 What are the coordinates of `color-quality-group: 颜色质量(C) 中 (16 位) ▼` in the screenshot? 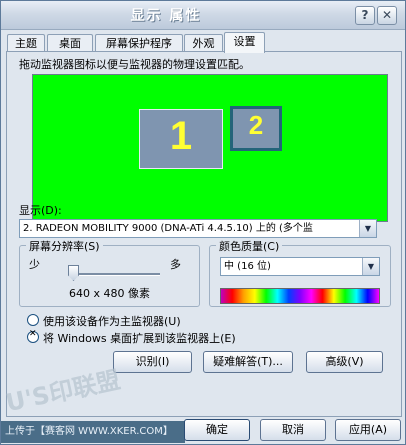 It's located at (300, 272).